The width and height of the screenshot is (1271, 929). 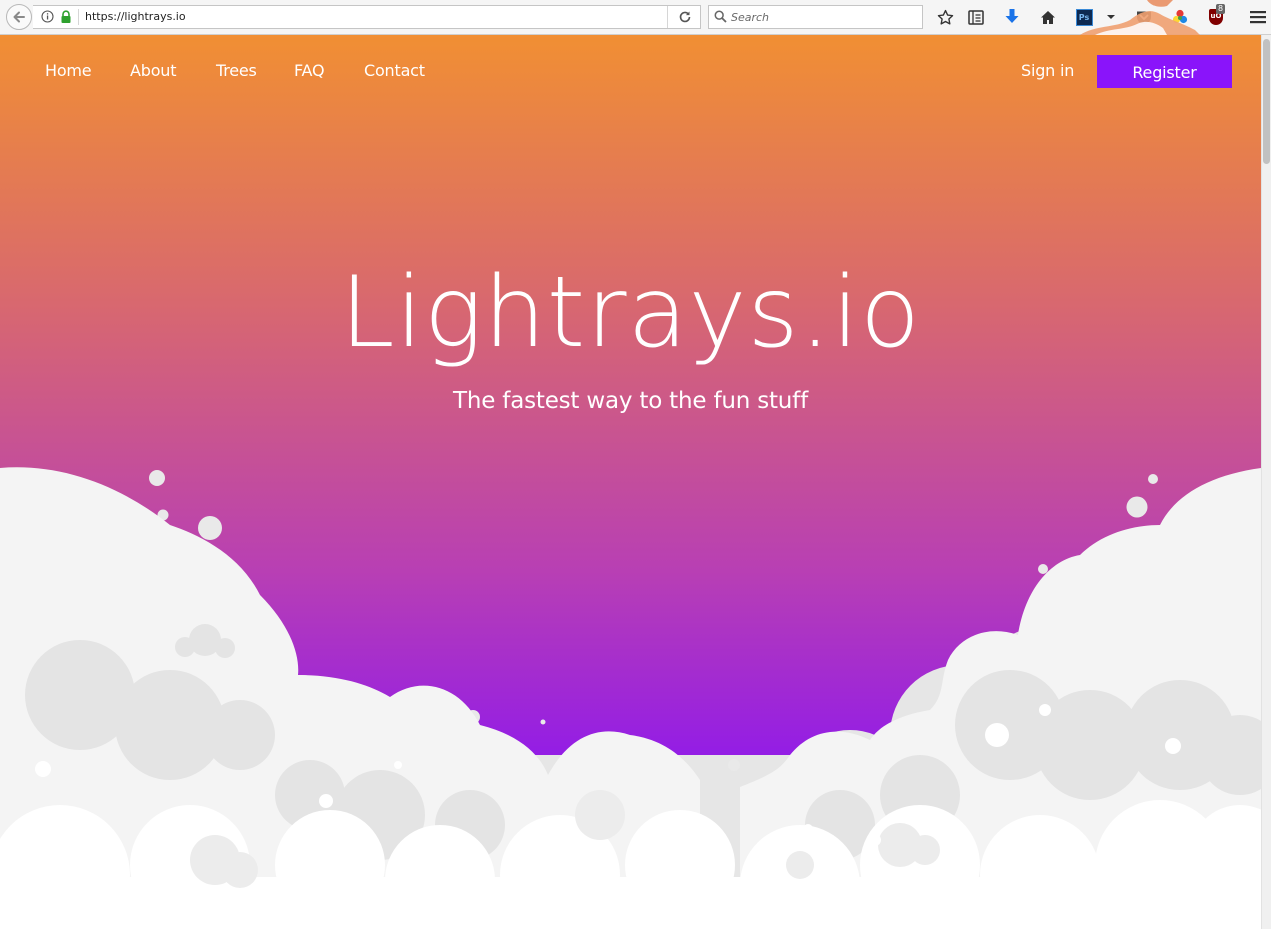 What do you see at coordinates (720, 16) in the screenshot?
I see `search-icon` at bounding box center [720, 16].